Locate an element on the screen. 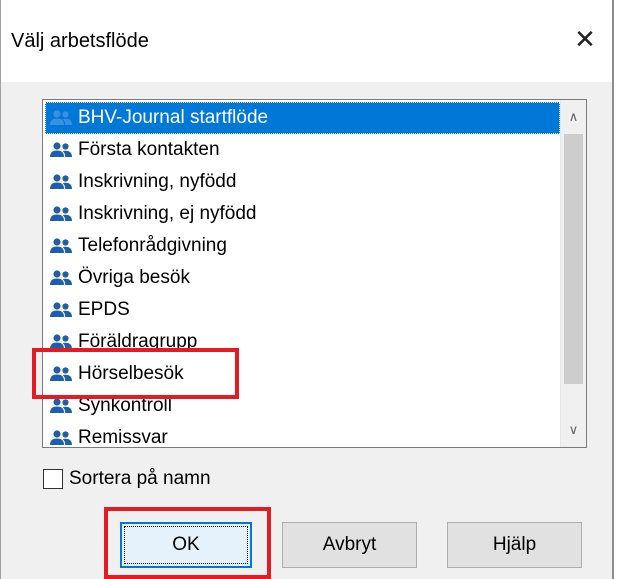  list-item: Synkontroll is located at coordinates (302, 406).